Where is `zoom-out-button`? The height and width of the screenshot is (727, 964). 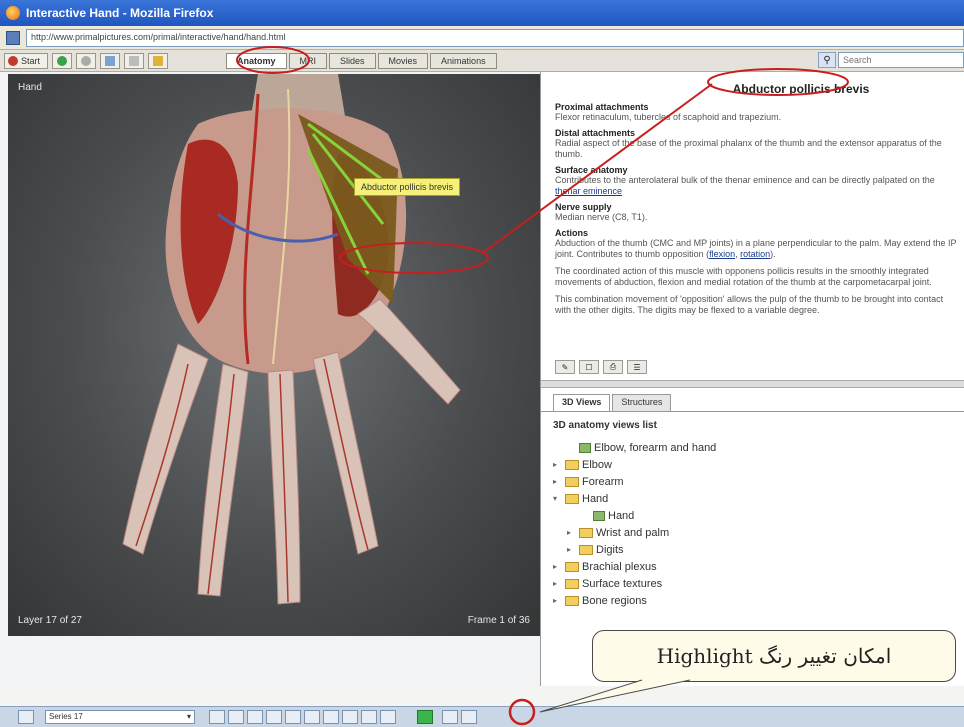 zoom-out-button is located at coordinates (388, 717).